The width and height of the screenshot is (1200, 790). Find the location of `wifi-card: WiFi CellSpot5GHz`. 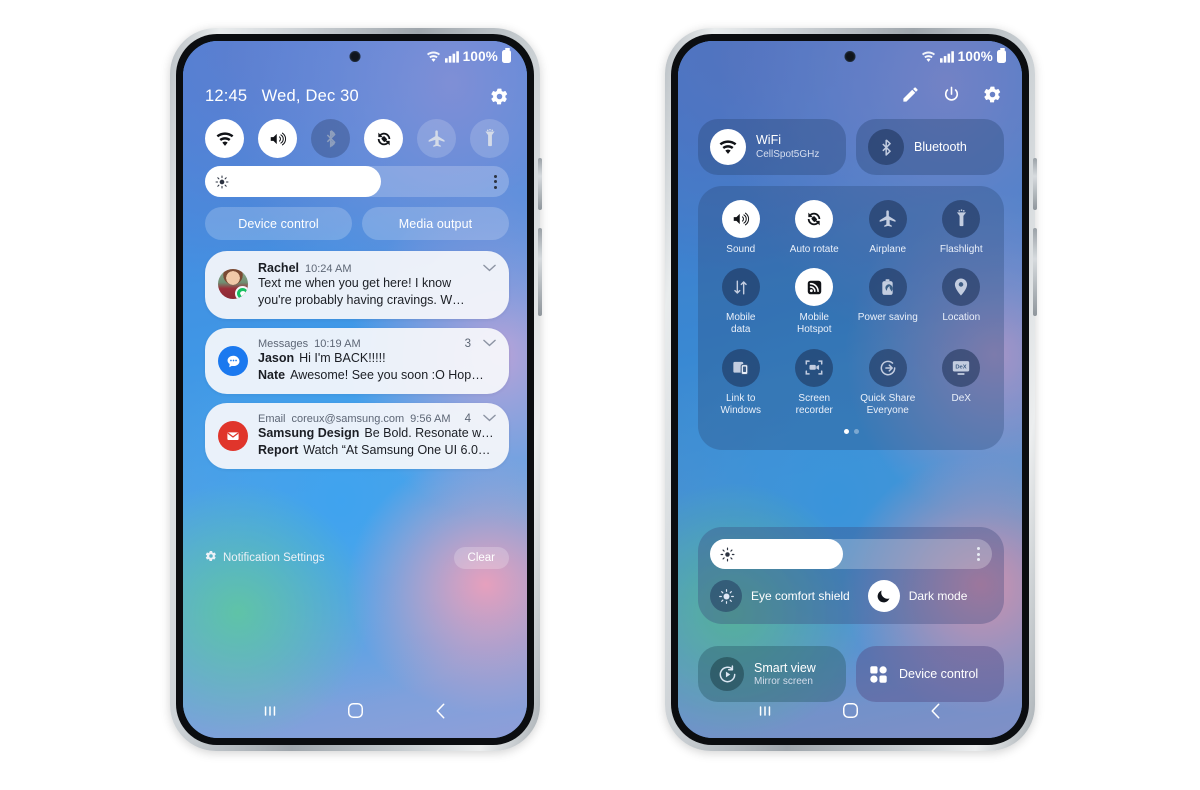

wifi-card: WiFi CellSpot5GHz is located at coordinates (772, 147).